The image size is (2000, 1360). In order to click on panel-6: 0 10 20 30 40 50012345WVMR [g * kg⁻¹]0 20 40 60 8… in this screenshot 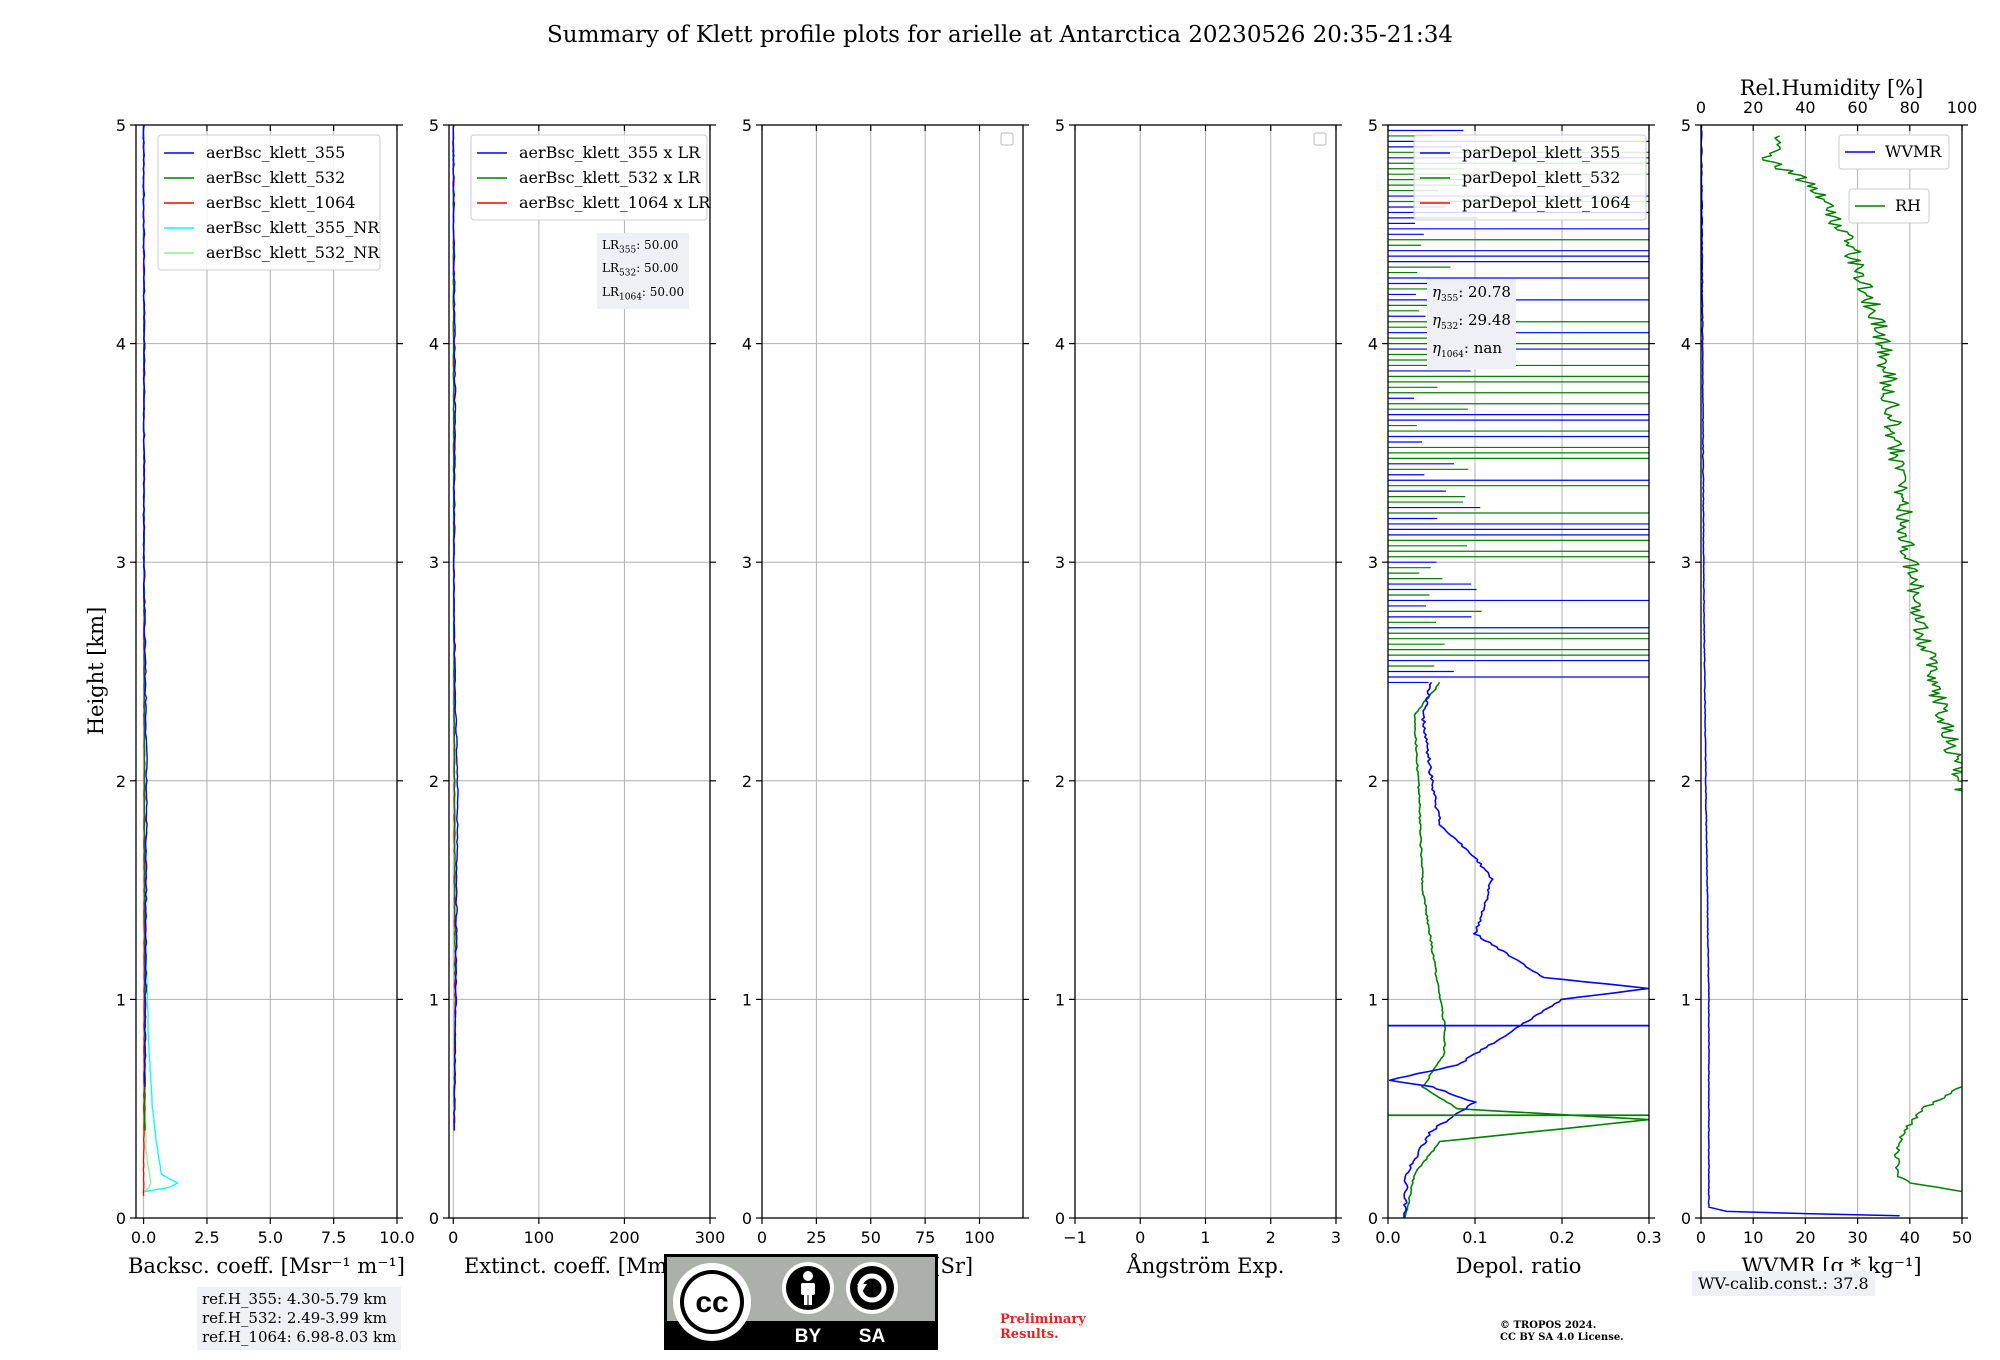, I will do `click(1829, 677)`.